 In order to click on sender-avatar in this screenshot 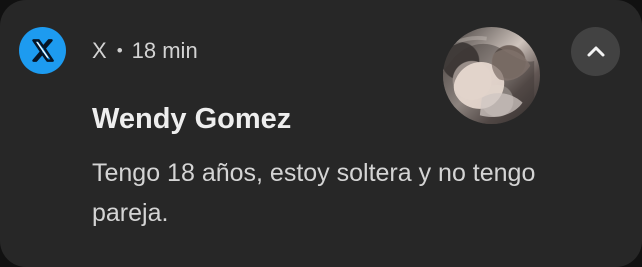, I will do `click(491, 75)`.